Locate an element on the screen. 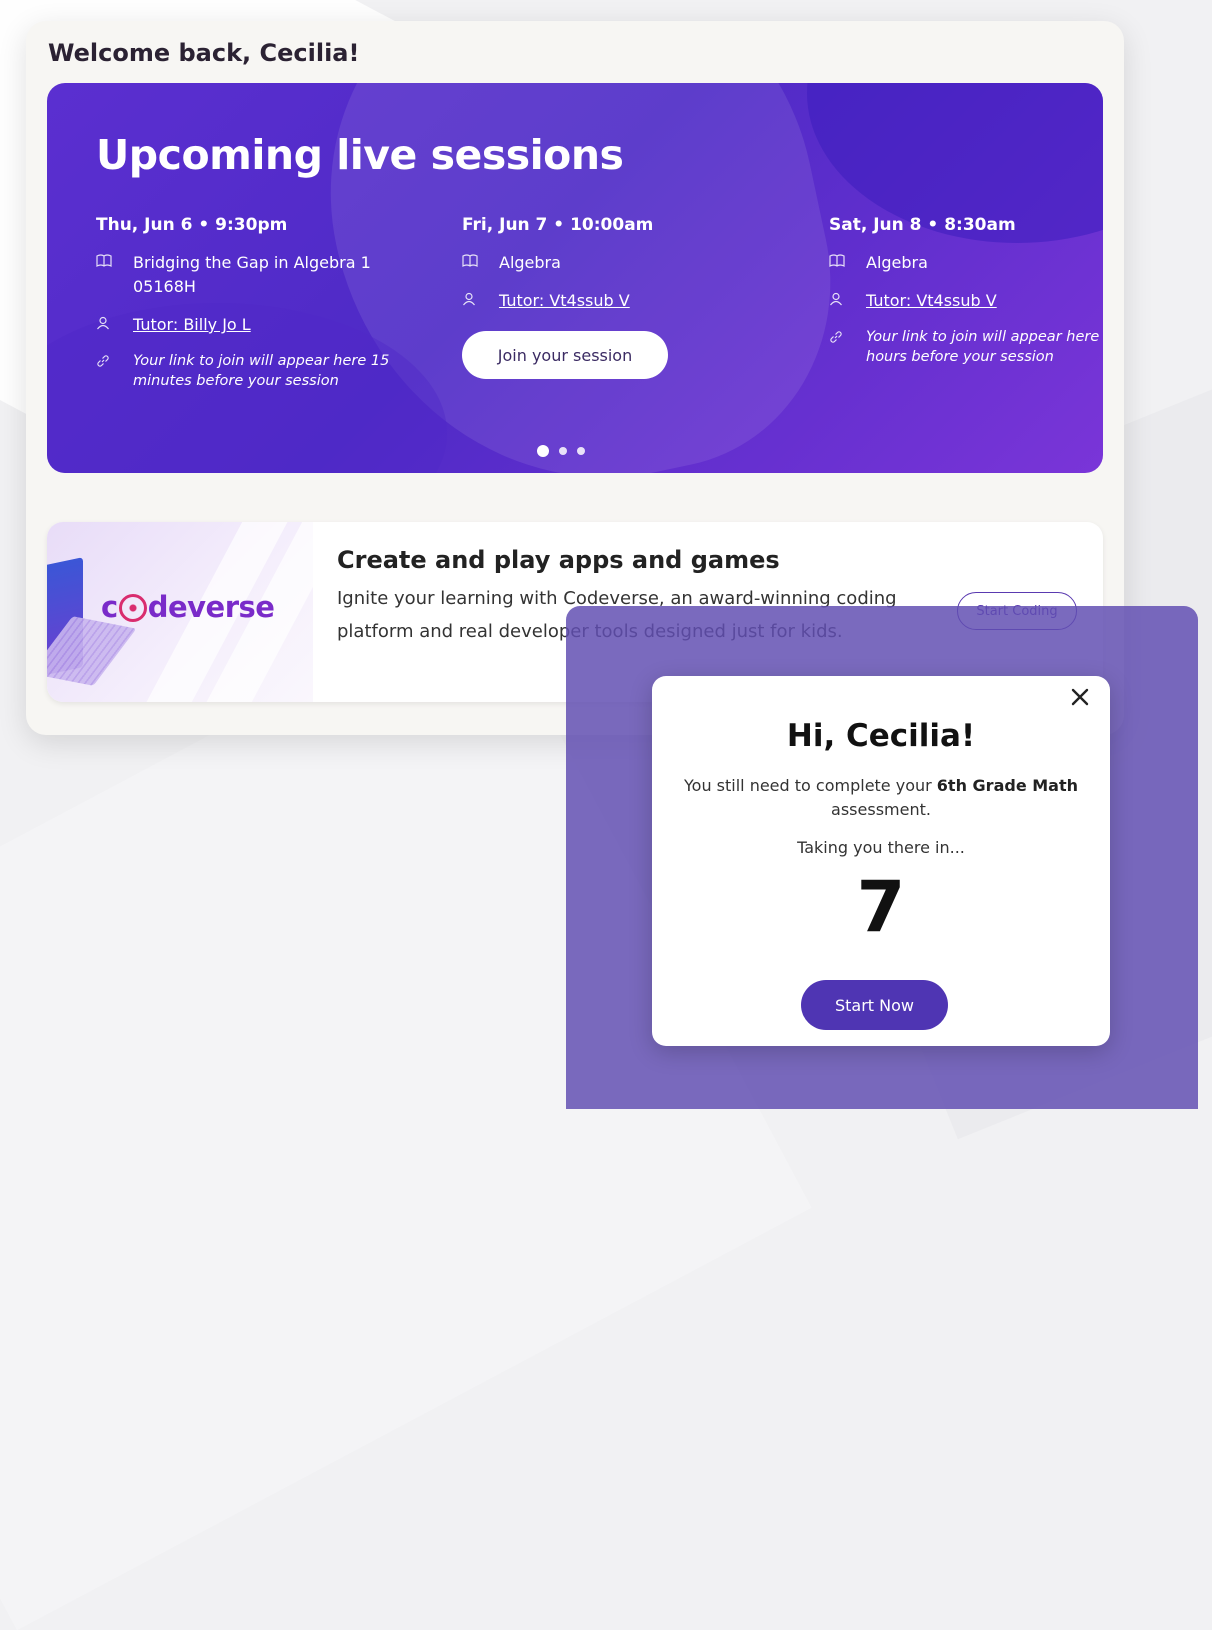 The width and height of the screenshot is (1212, 1630). carousel-pagination is located at coordinates (561, 451).